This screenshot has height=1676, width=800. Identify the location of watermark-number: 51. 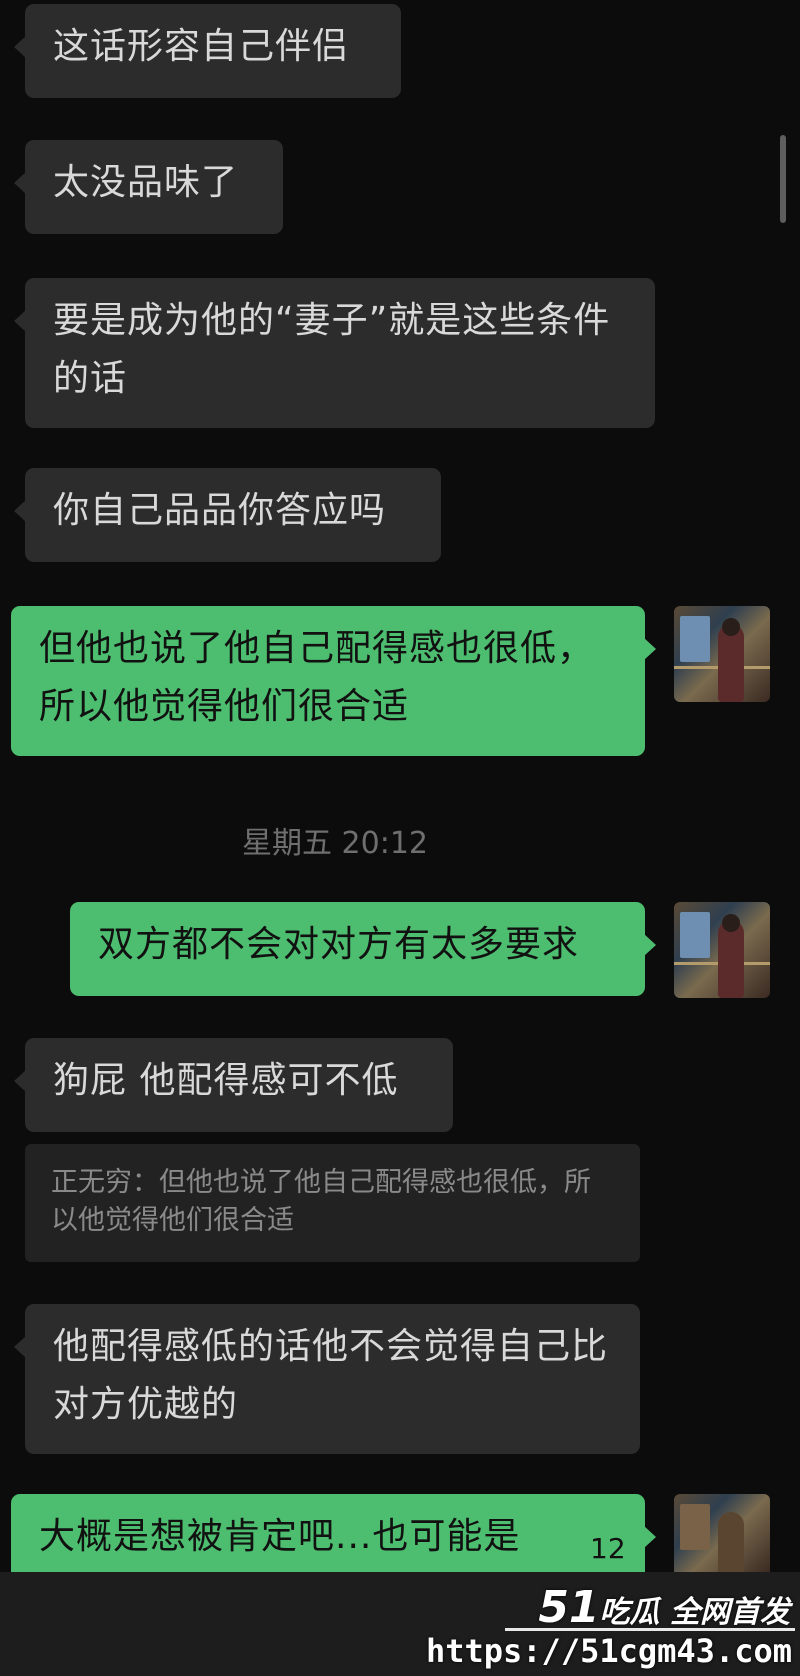
(569, 1607).